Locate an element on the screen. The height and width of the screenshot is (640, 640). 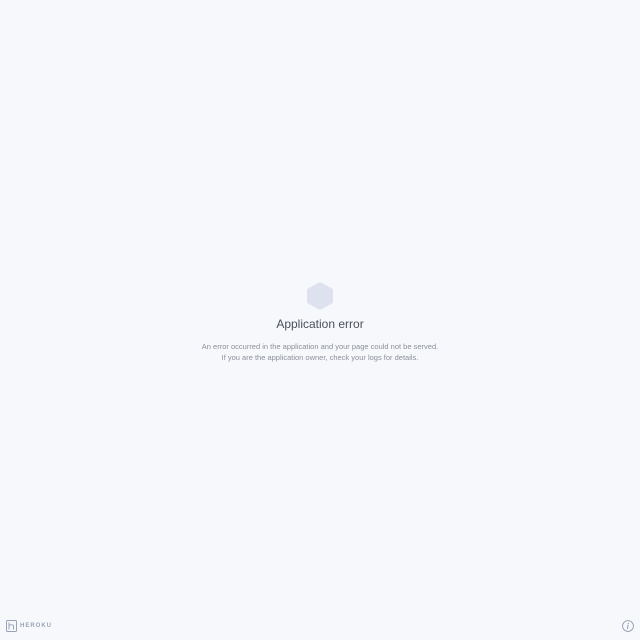
info-button is located at coordinates (628, 626).